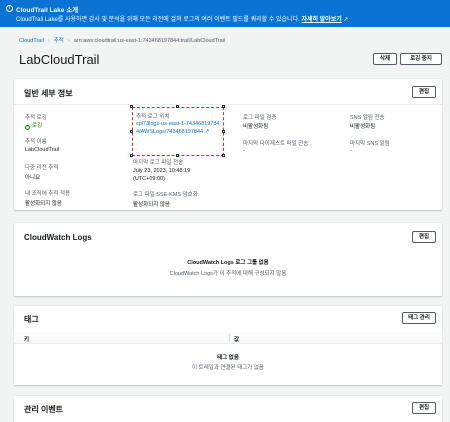  I want to click on sse-kms-value: 활성화되지 않음, so click(151, 205).